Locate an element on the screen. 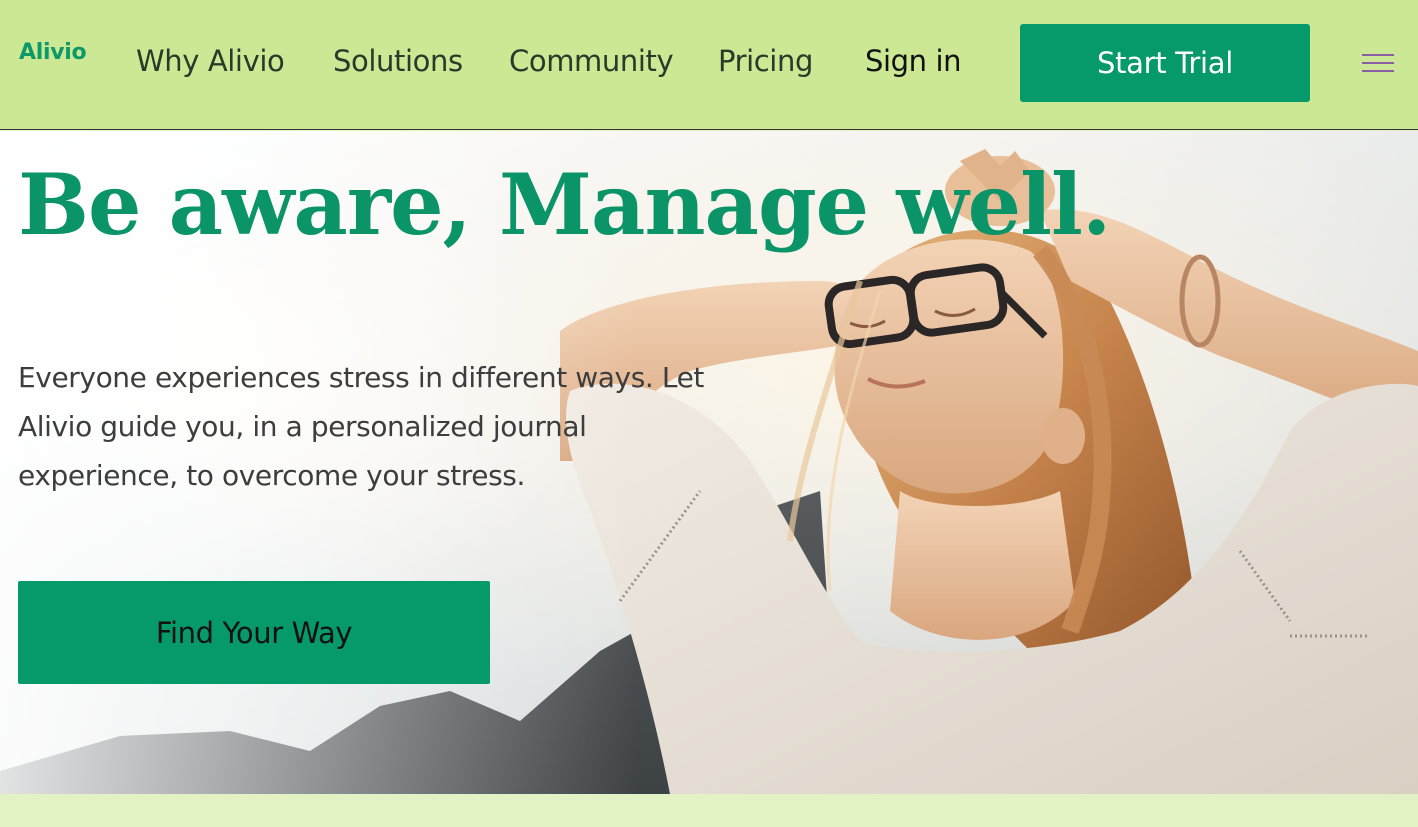 The height and width of the screenshot is (827, 1418). bottom-strip is located at coordinates (709, 810).